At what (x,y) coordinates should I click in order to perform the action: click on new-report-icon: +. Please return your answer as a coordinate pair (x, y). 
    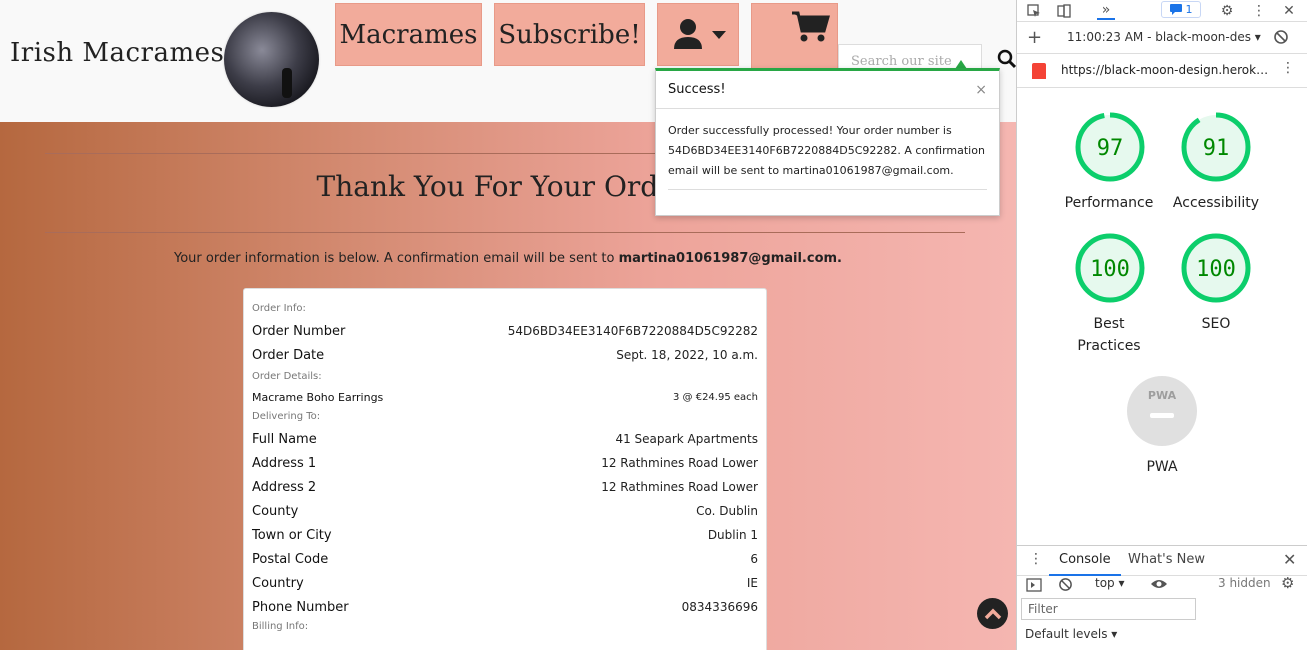
    Looking at the image, I should click on (1034, 37).